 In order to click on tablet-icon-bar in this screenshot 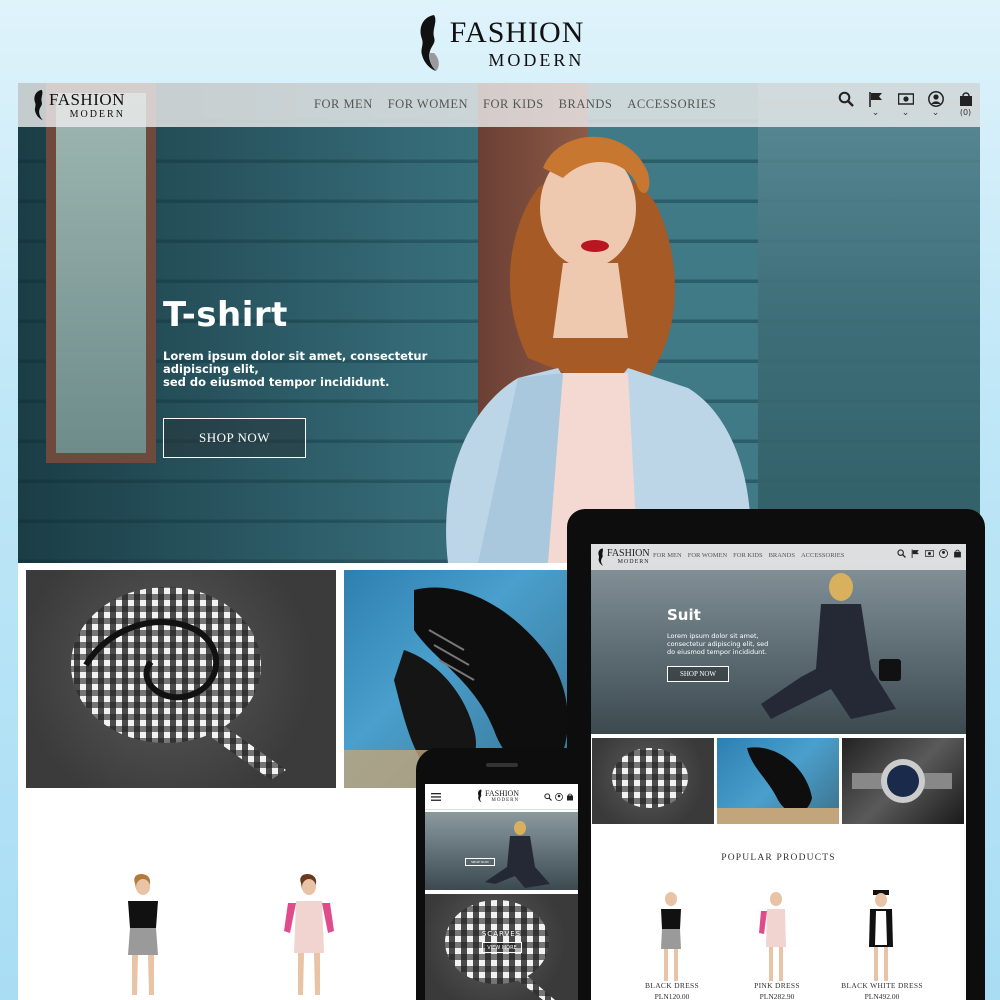, I will do `click(929, 553)`.